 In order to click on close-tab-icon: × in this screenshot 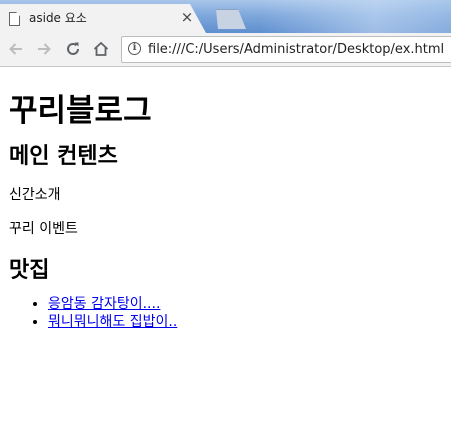, I will do `click(187, 17)`.